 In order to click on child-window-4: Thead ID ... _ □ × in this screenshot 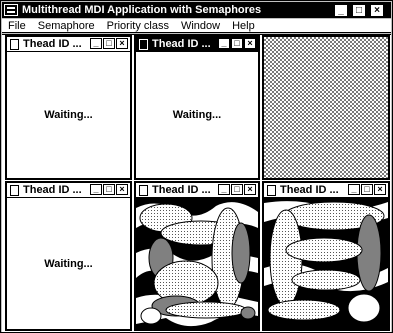, I will do `click(197, 256)`.